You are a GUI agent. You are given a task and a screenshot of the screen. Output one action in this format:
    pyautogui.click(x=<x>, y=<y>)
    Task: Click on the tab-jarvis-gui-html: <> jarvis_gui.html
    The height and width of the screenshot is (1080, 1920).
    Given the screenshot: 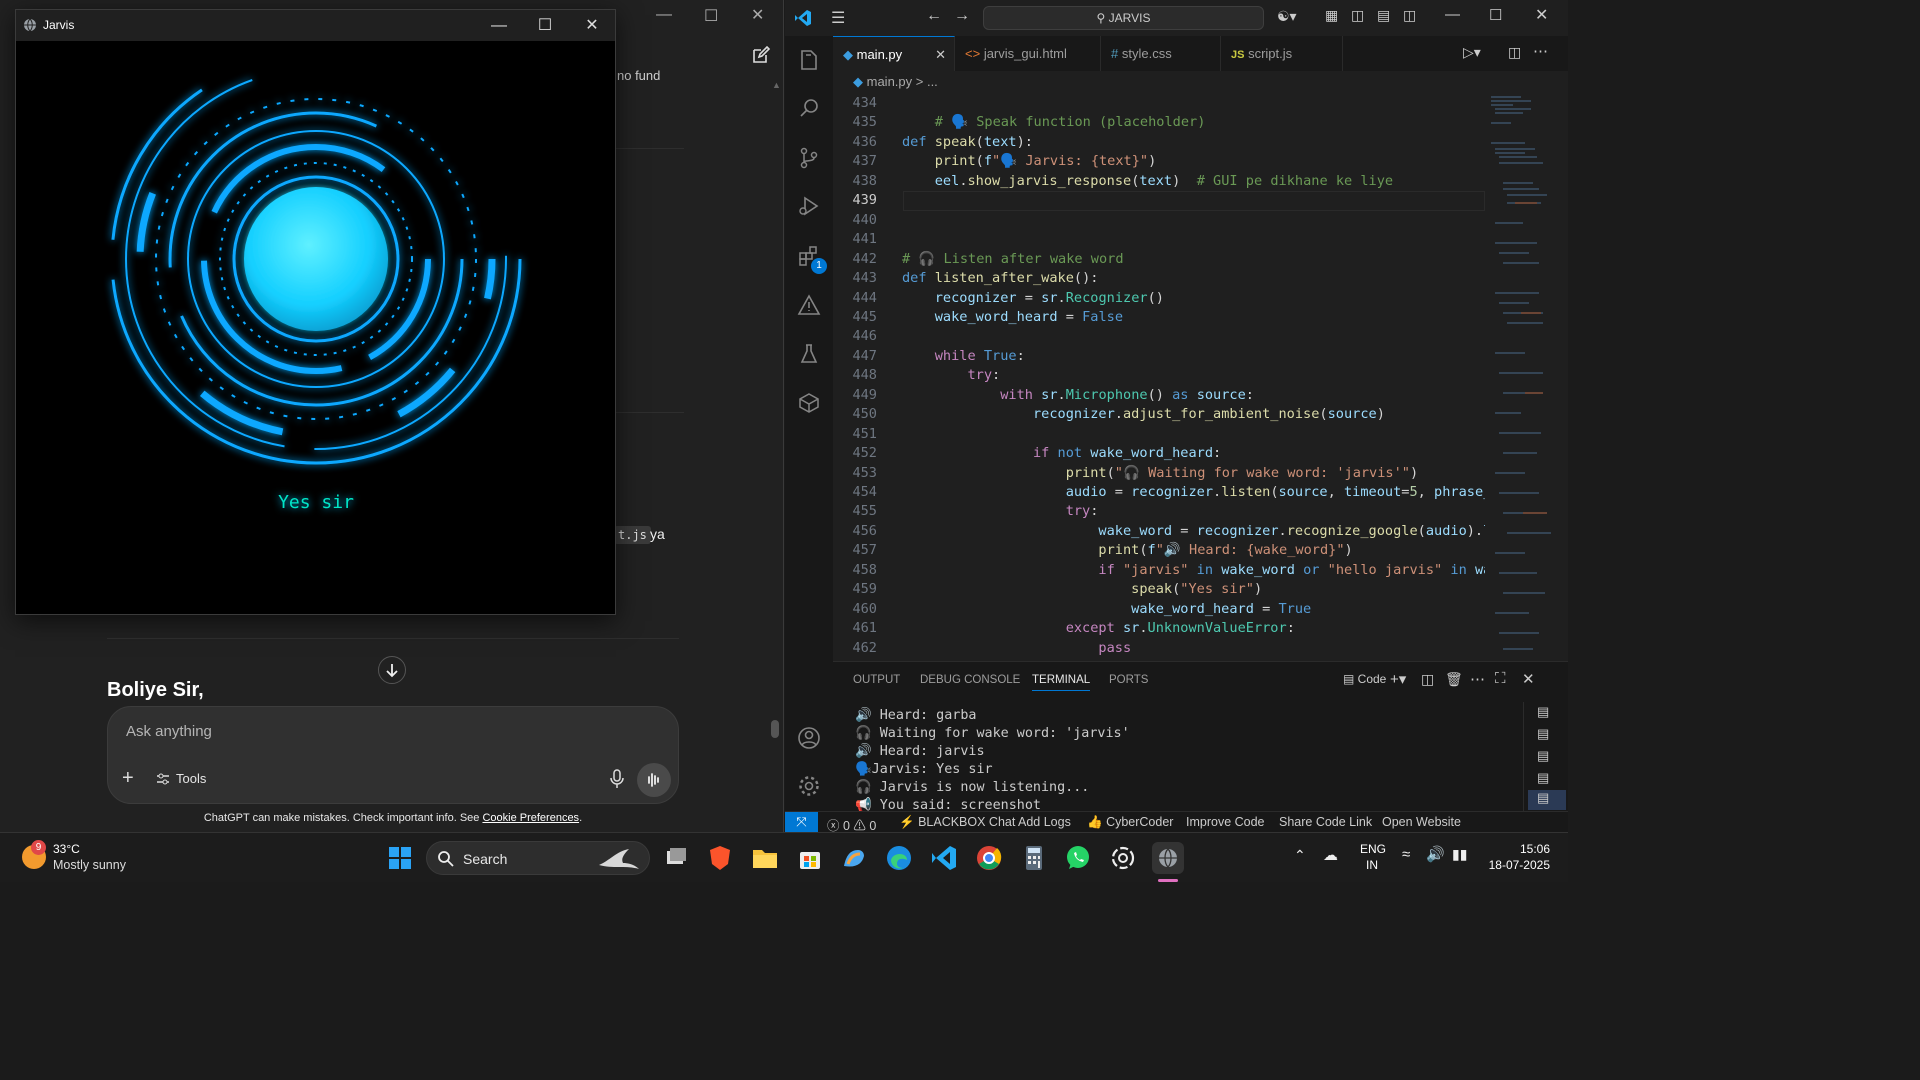 What is the action you would take?
    pyautogui.click(x=1028, y=53)
    